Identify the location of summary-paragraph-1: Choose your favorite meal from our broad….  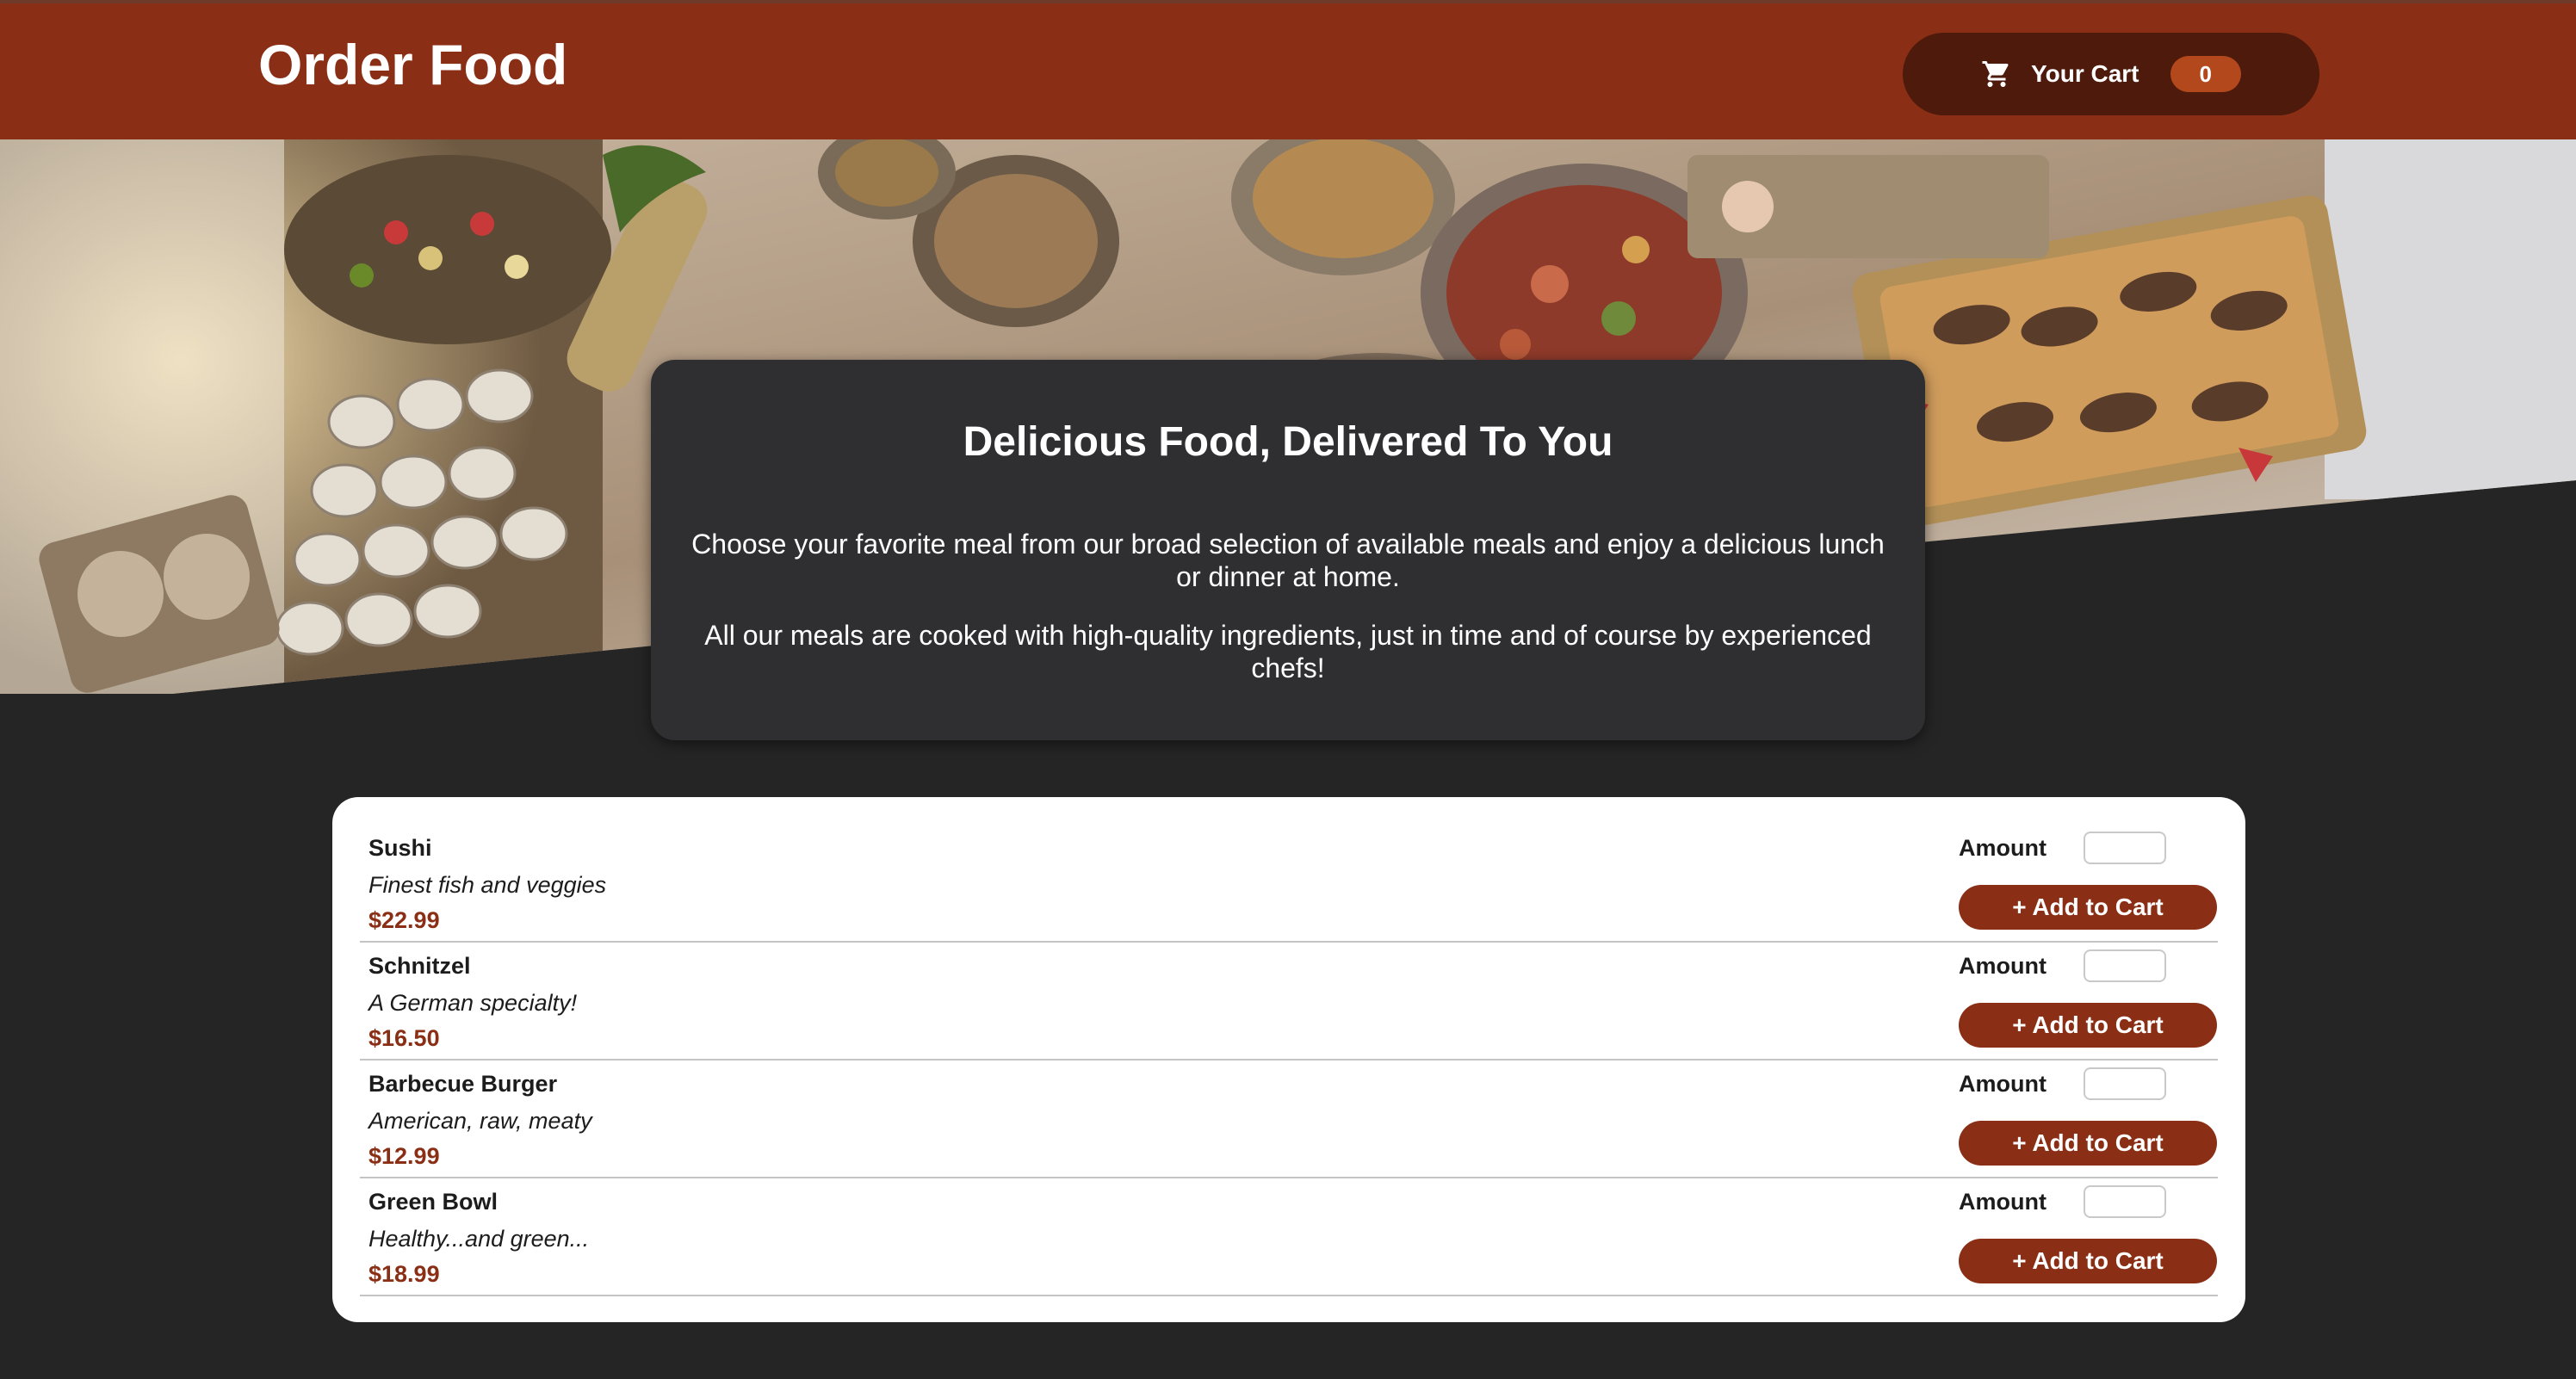
(1288, 560).